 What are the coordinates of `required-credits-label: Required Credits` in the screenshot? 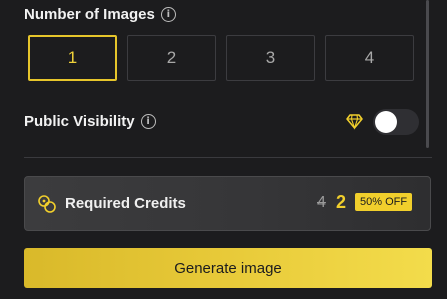 It's located at (125, 203).